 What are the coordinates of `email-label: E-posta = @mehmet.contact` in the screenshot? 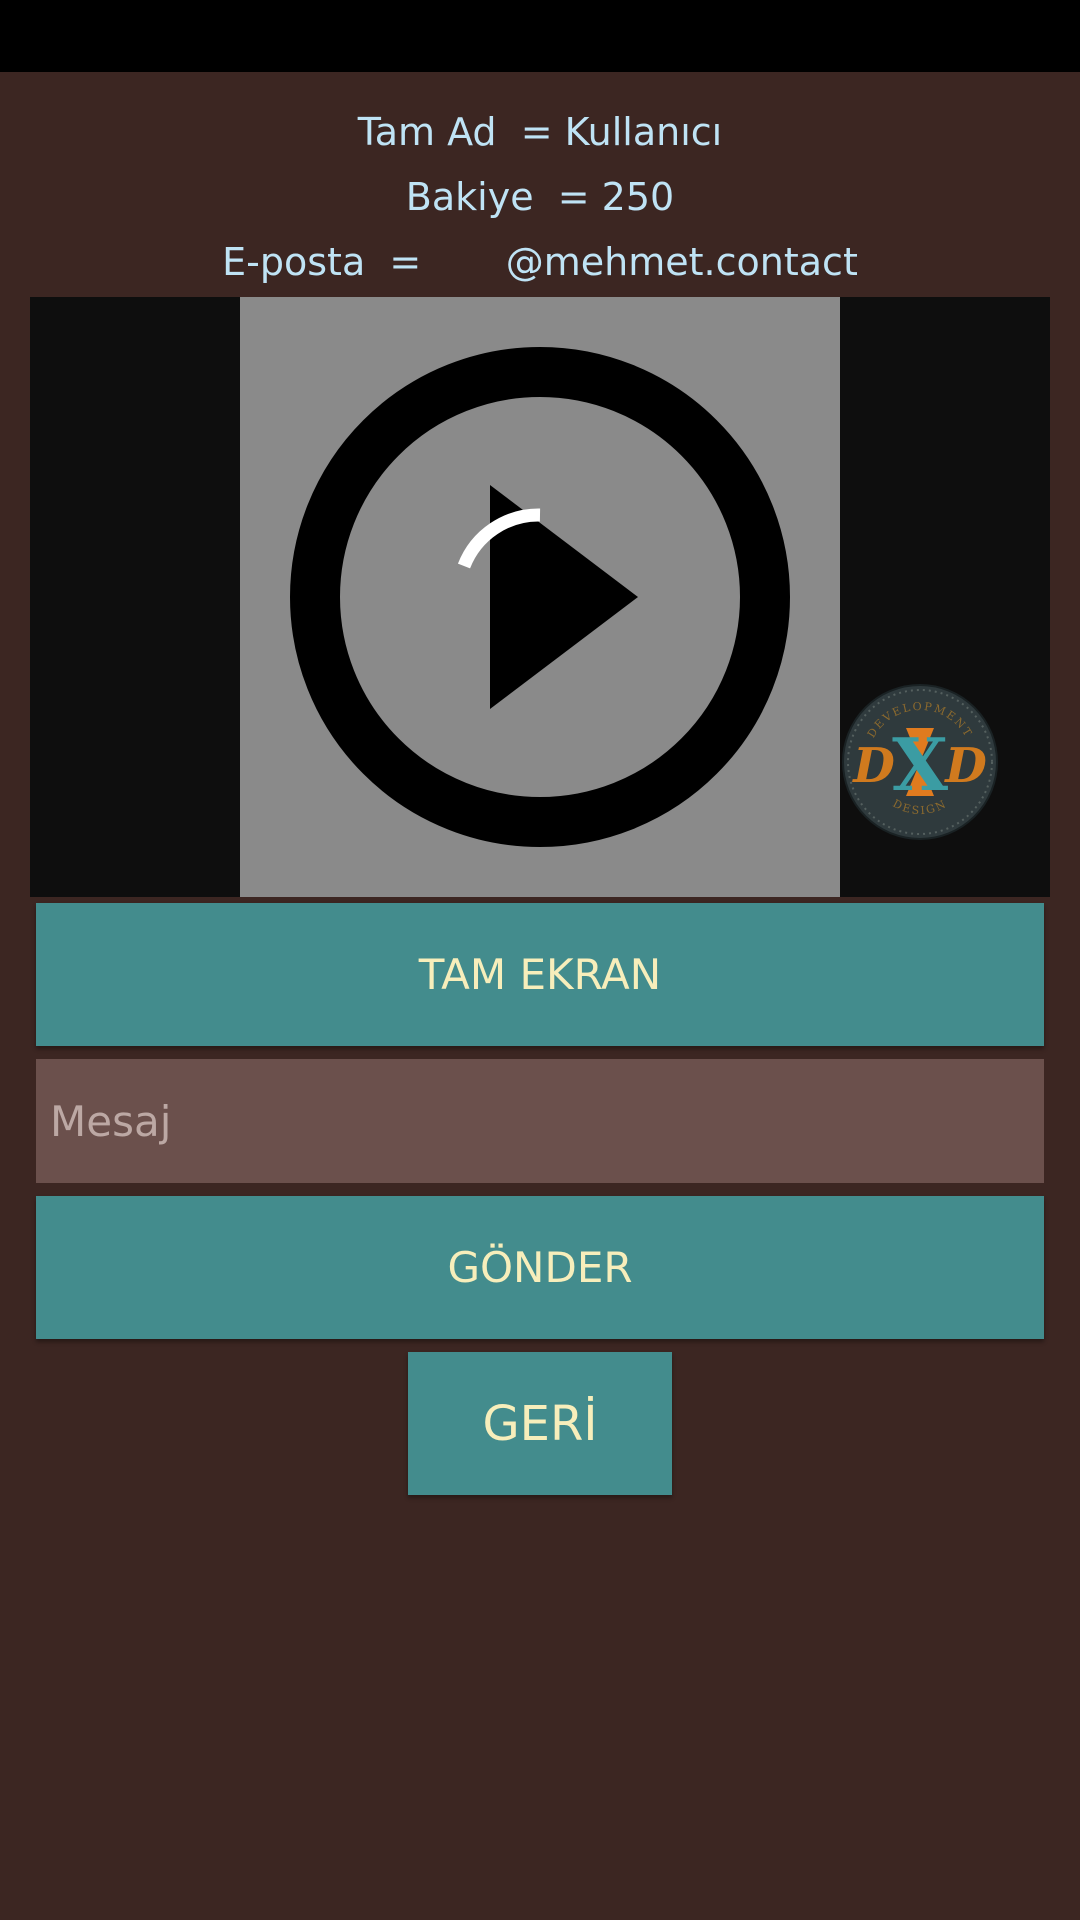 It's located at (540, 262).